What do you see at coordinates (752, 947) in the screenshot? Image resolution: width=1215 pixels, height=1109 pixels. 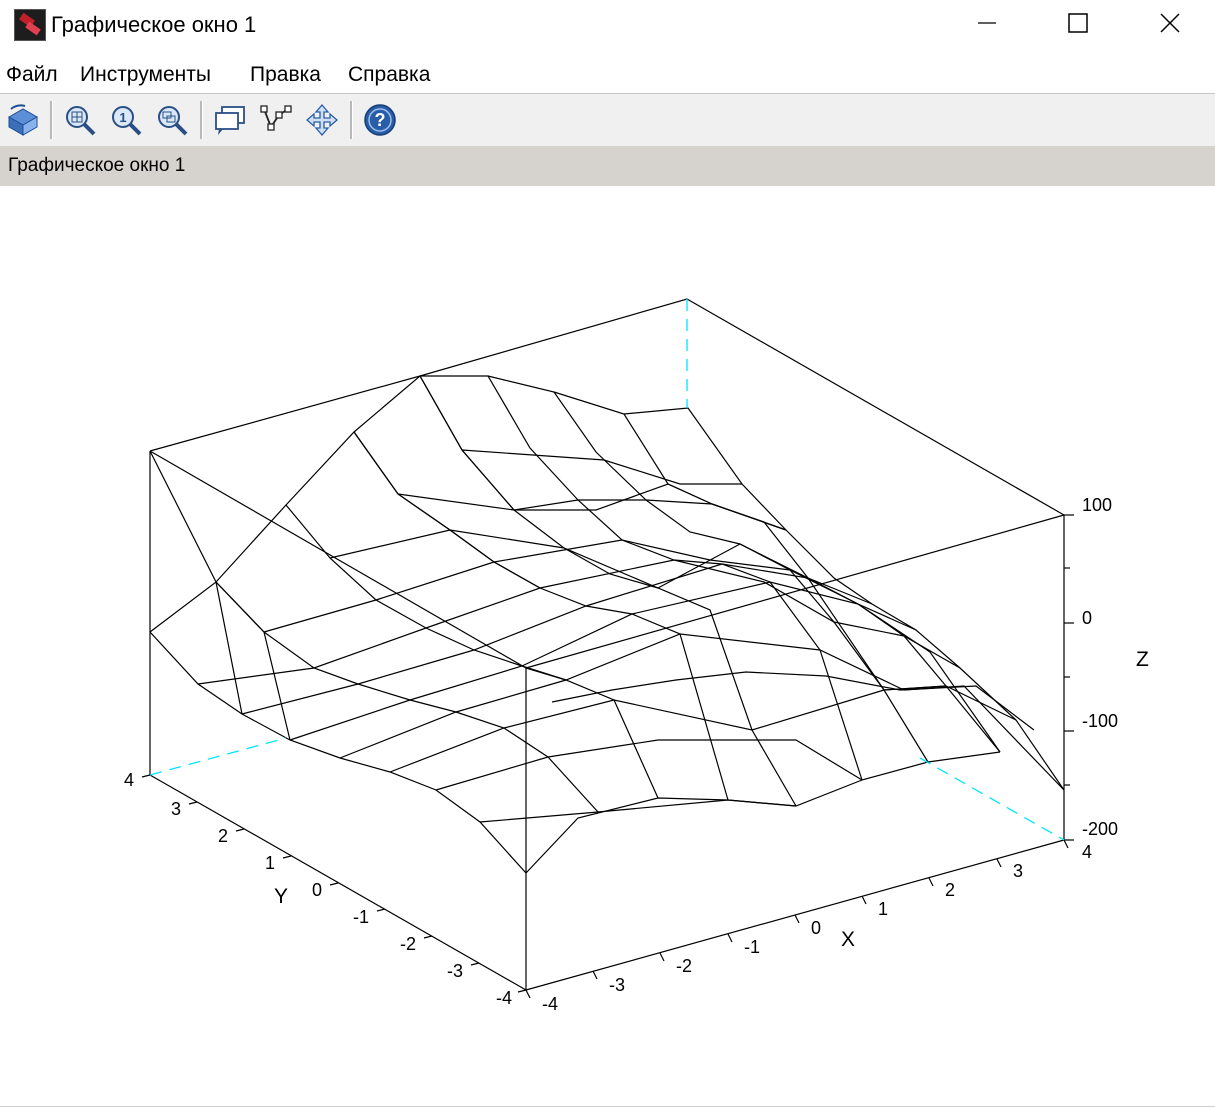 I see `x-tick-label: -1` at bounding box center [752, 947].